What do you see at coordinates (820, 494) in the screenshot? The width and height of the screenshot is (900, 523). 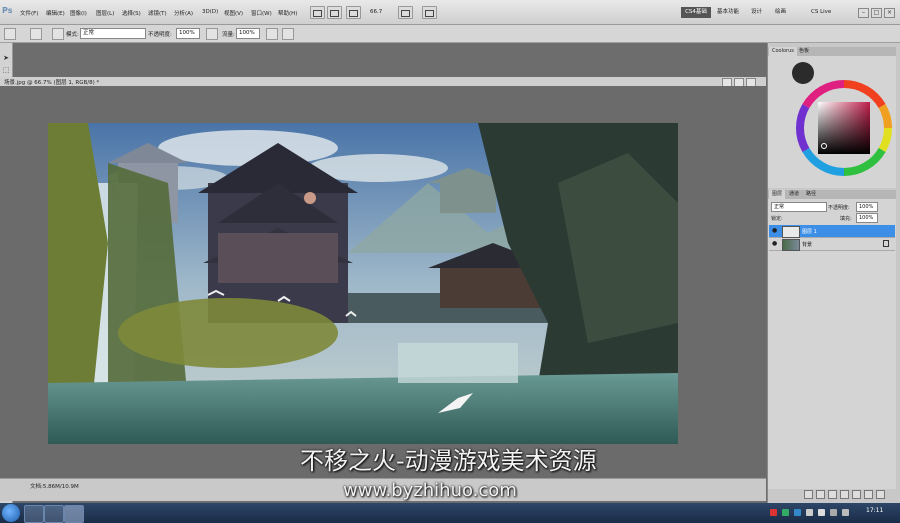 I see `layer-style-icon` at bounding box center [820, 494].